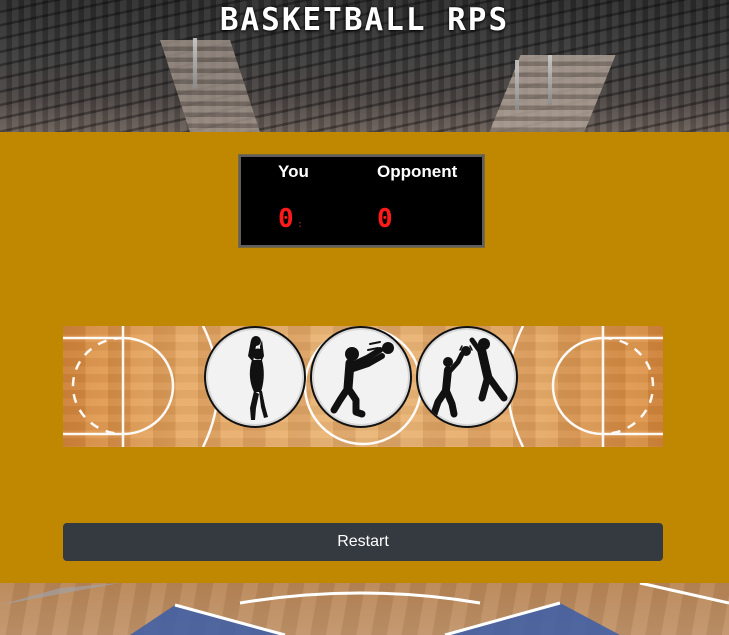  What do you see at coordinates (417, 171) in the screenshot?
I see `opponent-label: Opponent` at bounding box center [417, 171].